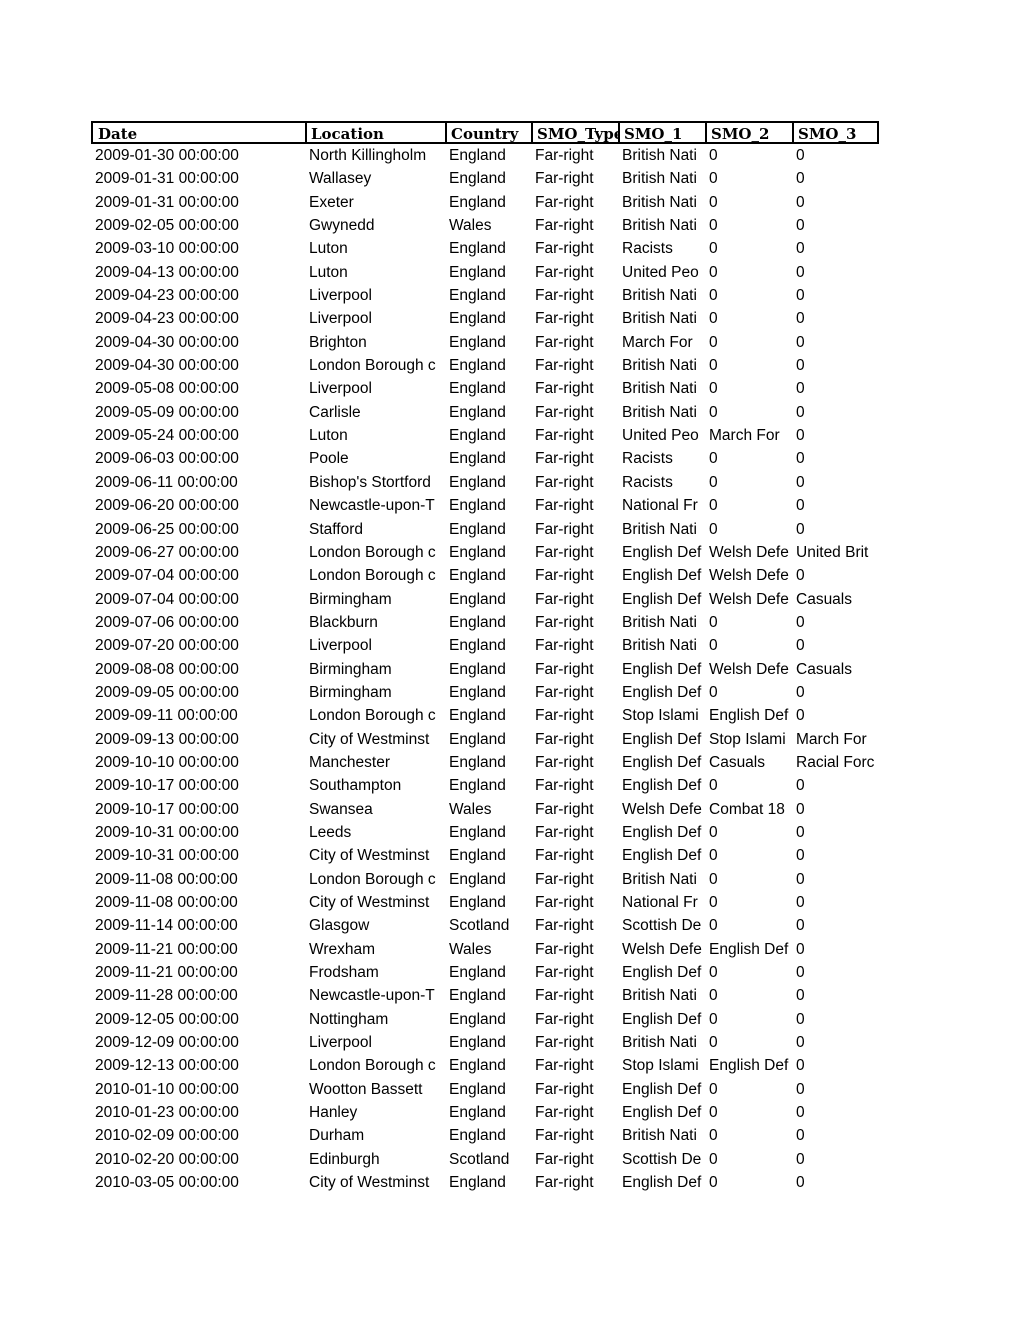 The width and height of the screenshot is (1020, 1320). What do you see at coordinates (376, 132) in the screenshot?
I see `header-location: Location` at bounding box center [376, 132].